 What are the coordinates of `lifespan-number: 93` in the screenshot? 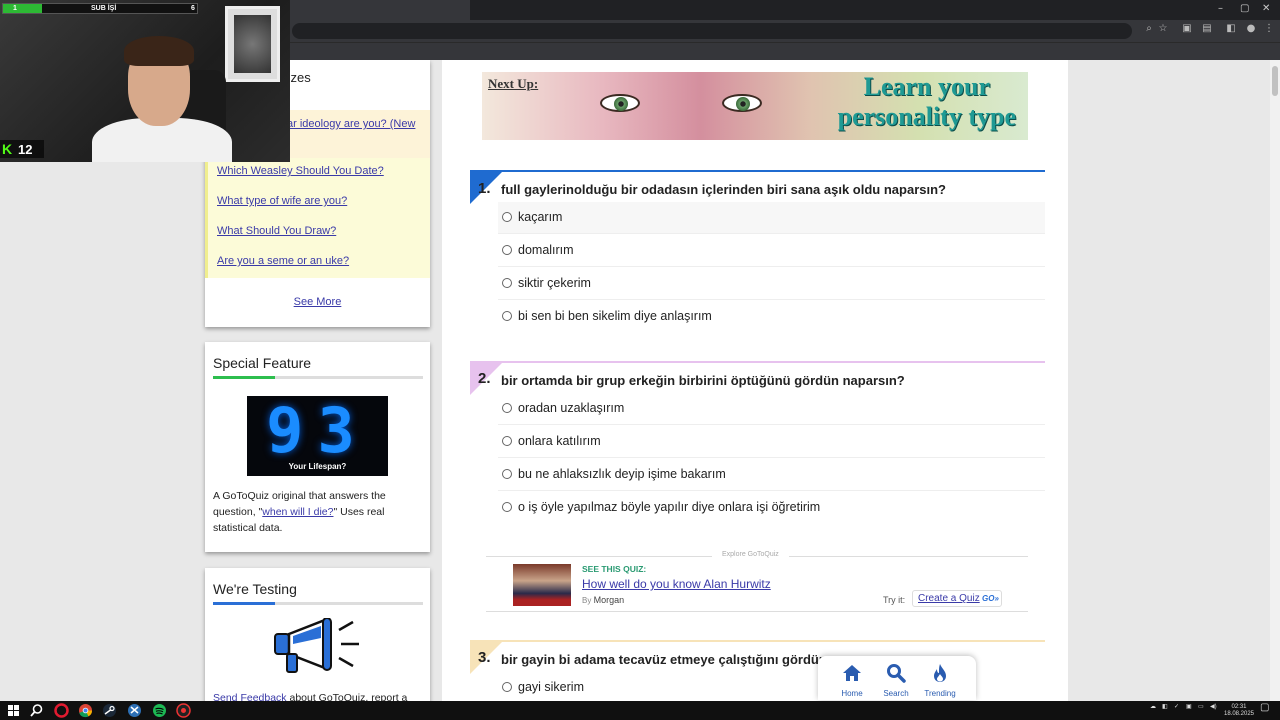 It's located at (317, 431).